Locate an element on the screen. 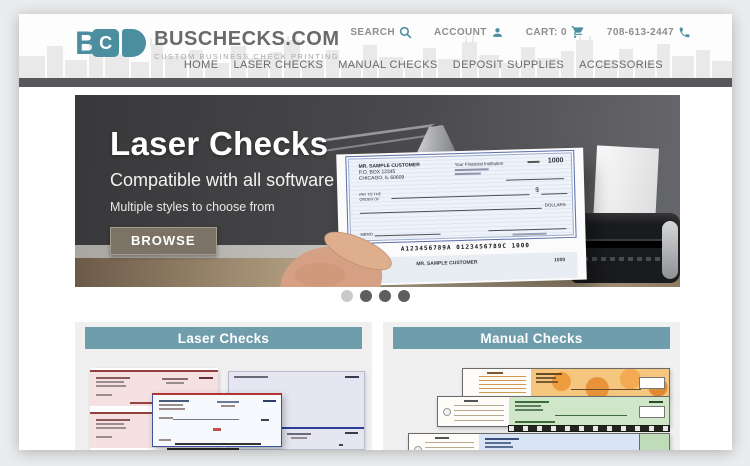  phone-link: 708-613-2447 is located at coordinates (649, 32).